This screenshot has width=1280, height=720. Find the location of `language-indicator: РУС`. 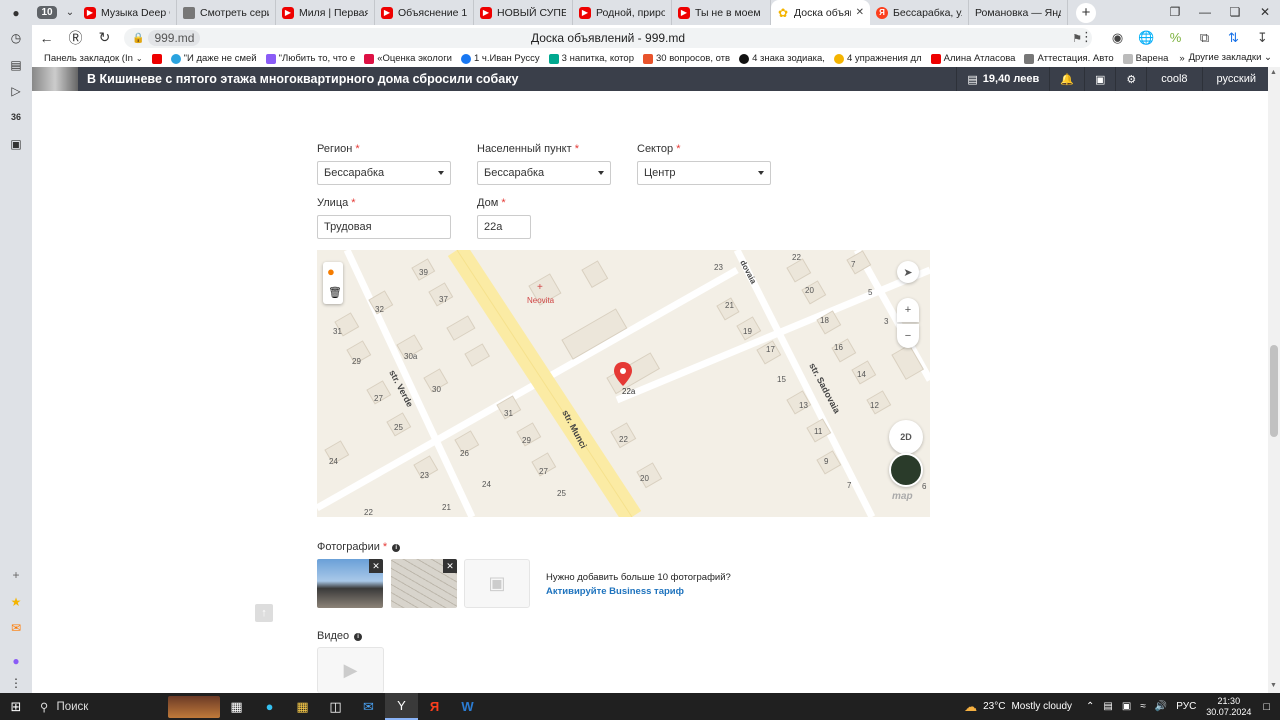

language-indicator: РУС is located at coordinates (1186, 706).